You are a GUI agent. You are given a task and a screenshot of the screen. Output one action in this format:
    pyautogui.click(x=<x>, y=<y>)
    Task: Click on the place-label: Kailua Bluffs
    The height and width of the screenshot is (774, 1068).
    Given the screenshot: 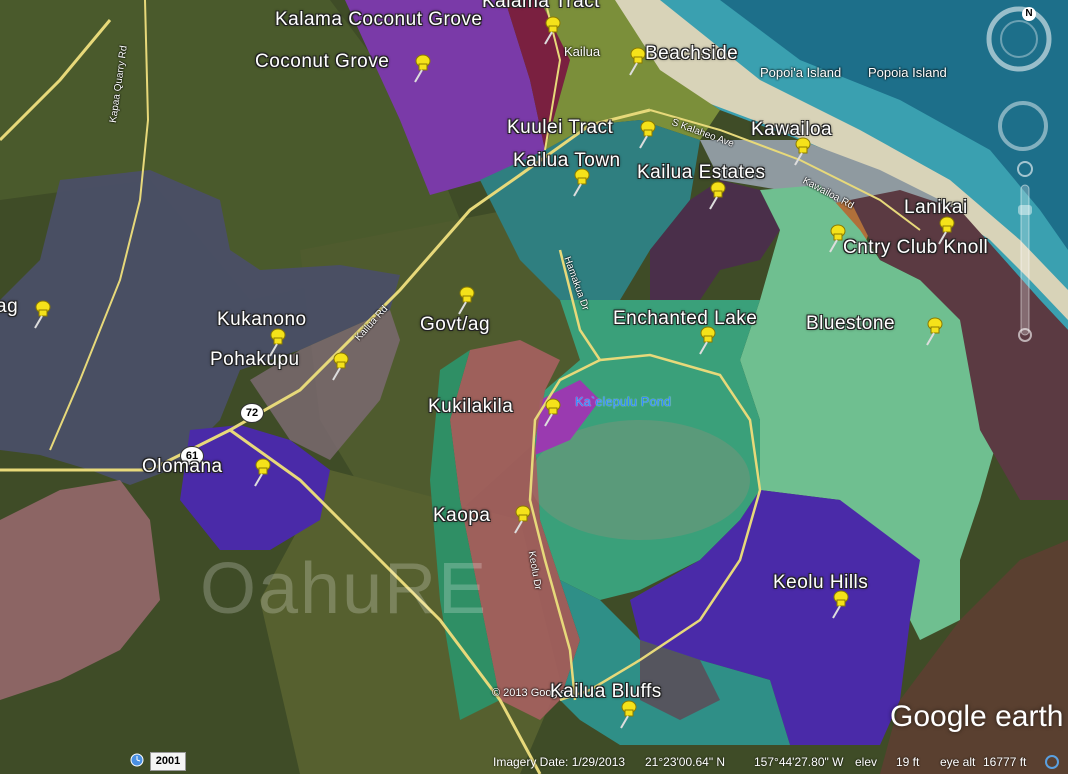 What is the action you would take?
    pyautogui.click(x=606, y=692)
    